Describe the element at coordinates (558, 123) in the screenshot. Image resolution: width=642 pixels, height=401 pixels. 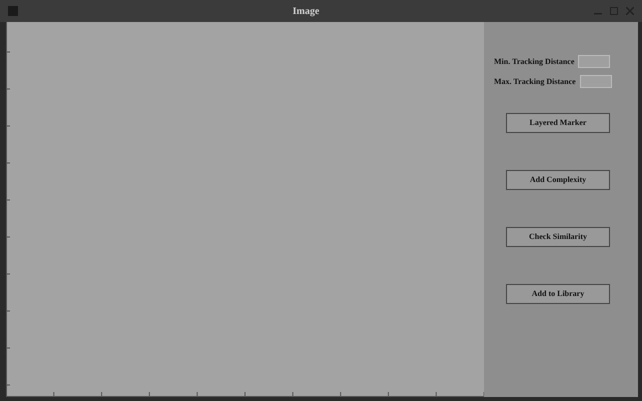
I see `action-button: Layered Marker` at that location.